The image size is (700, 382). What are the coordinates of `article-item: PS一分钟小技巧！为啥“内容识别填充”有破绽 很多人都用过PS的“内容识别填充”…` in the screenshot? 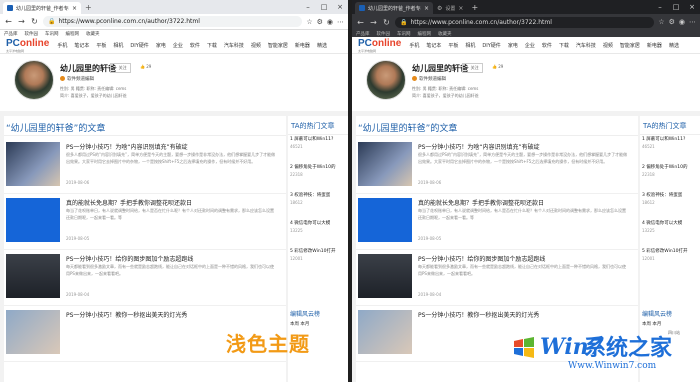 It's located at (145, 166).